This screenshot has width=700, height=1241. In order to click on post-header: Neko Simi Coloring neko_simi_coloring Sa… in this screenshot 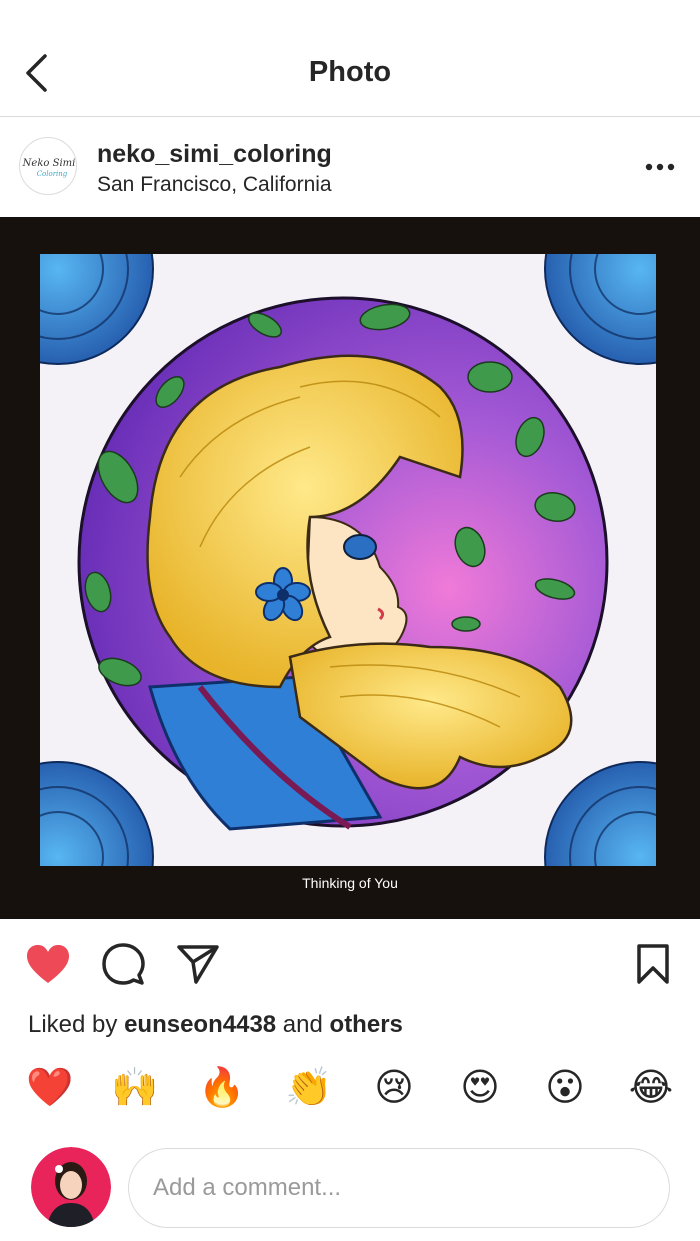, I will do `click(350, 167)`.